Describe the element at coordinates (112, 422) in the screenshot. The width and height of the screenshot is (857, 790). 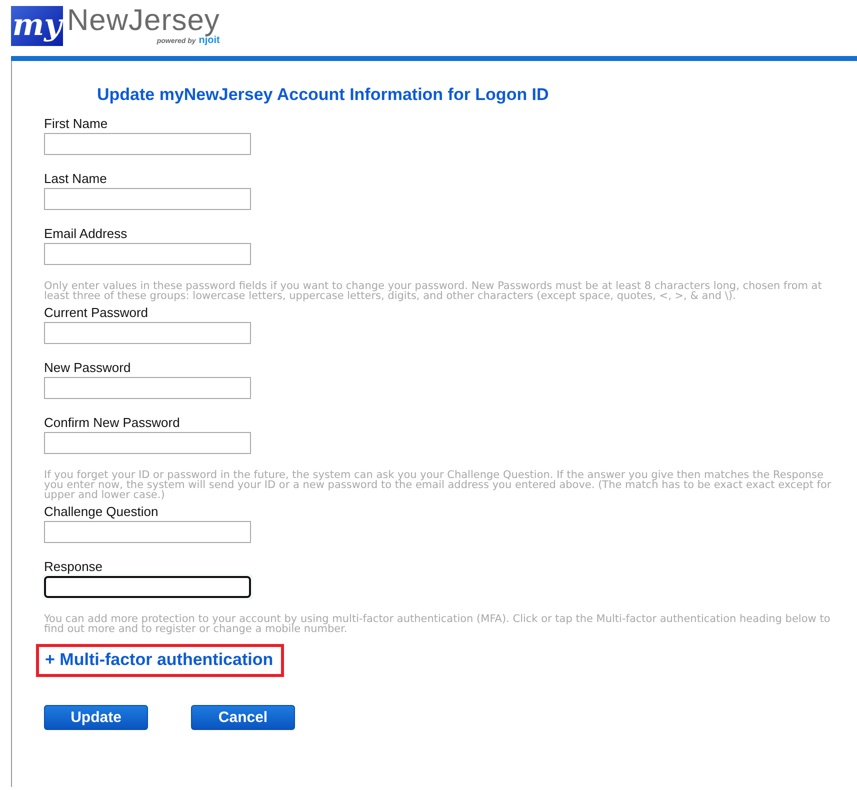
I see `field-label: Confirm New Password` at that location.